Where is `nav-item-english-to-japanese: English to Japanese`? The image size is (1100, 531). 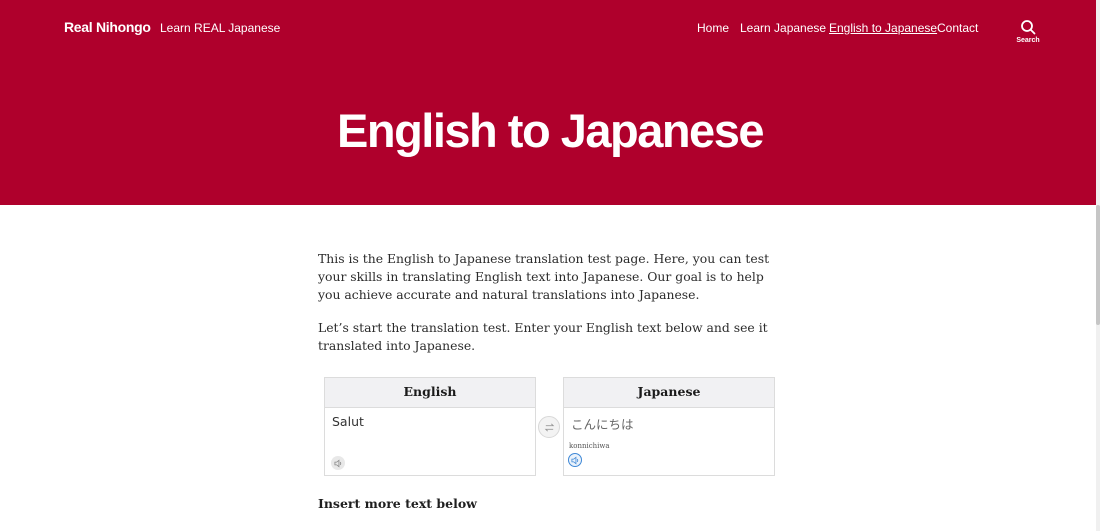
nav-item-english-to-japanese: English to Japanese is located at coordinates (883, 28).